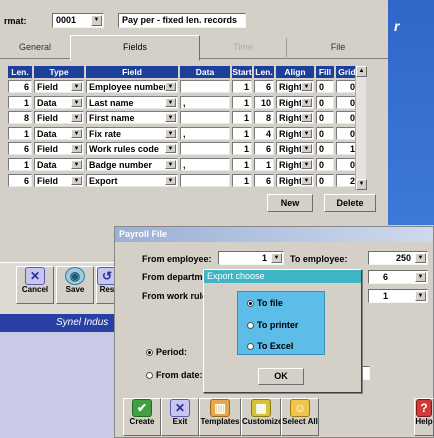 The height and width of the screenshot is (438, 434). Describe the element at coordinates (181, 86) in the screenshot. I see `table-row: 6 Field ▼ Employee number ▼ 1 6 Right ▼ 0 0` at that location.